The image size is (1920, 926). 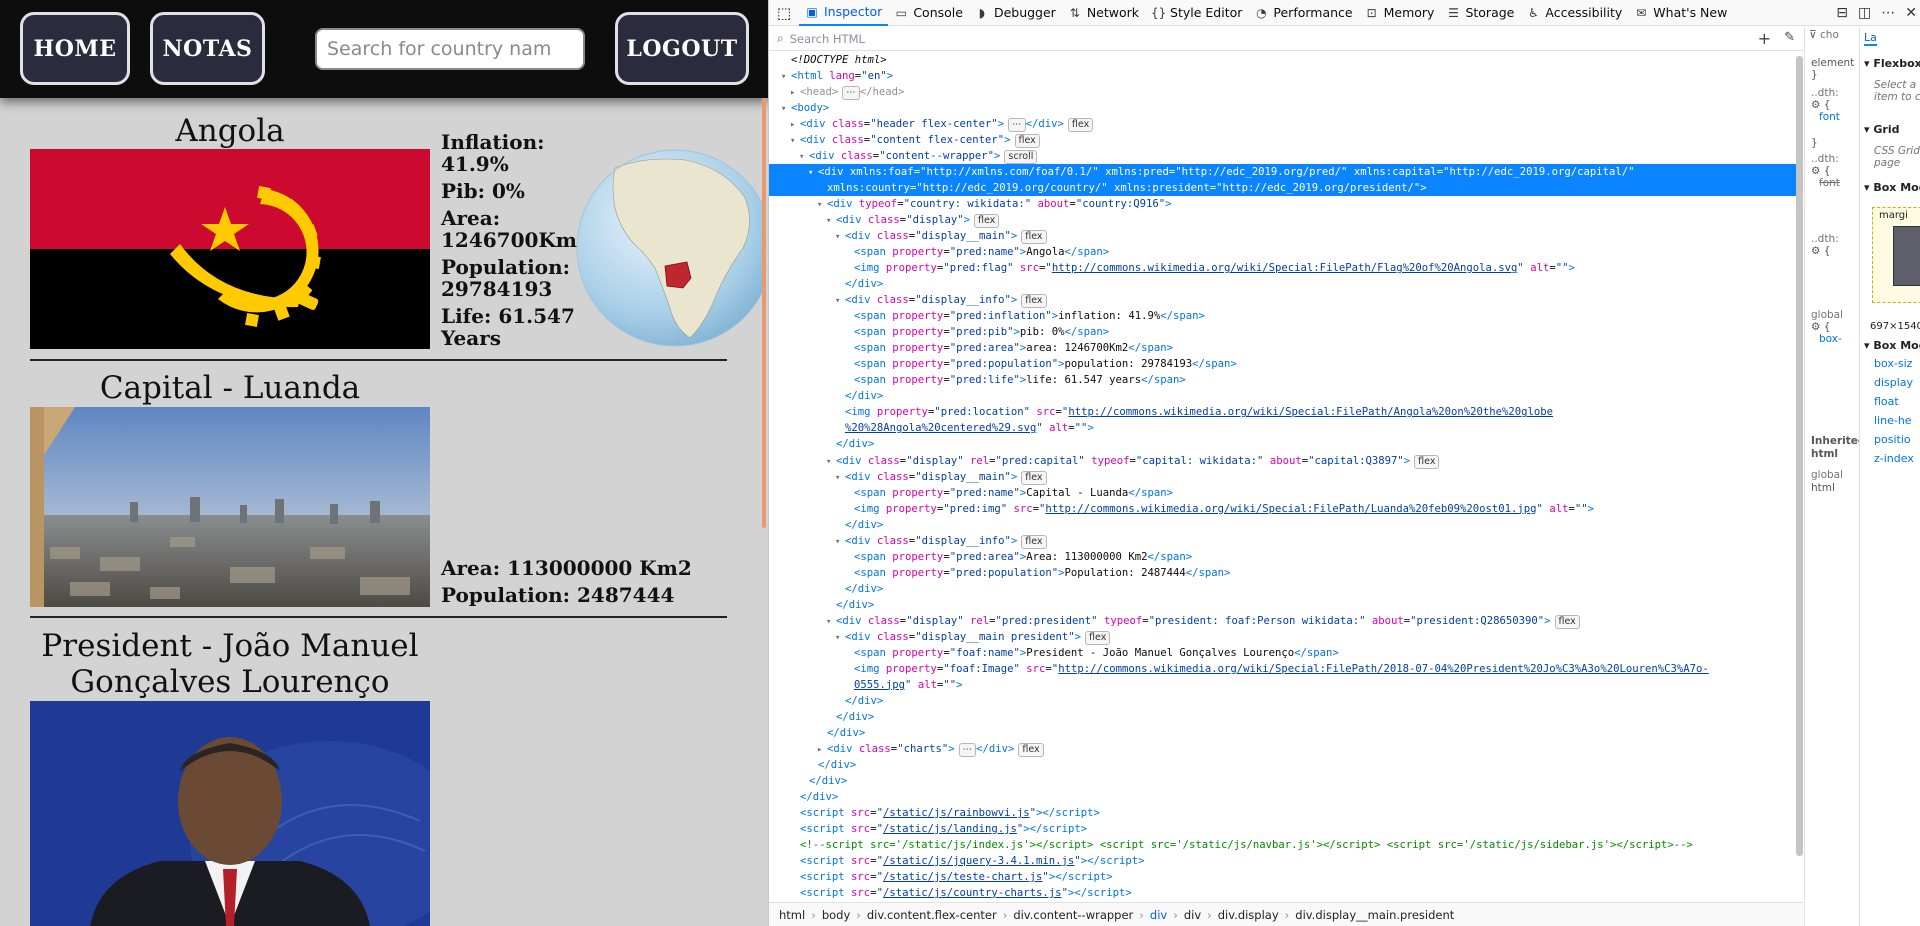 I want to click on dock-side-icon: ◫, so click(x=1864, y=13).